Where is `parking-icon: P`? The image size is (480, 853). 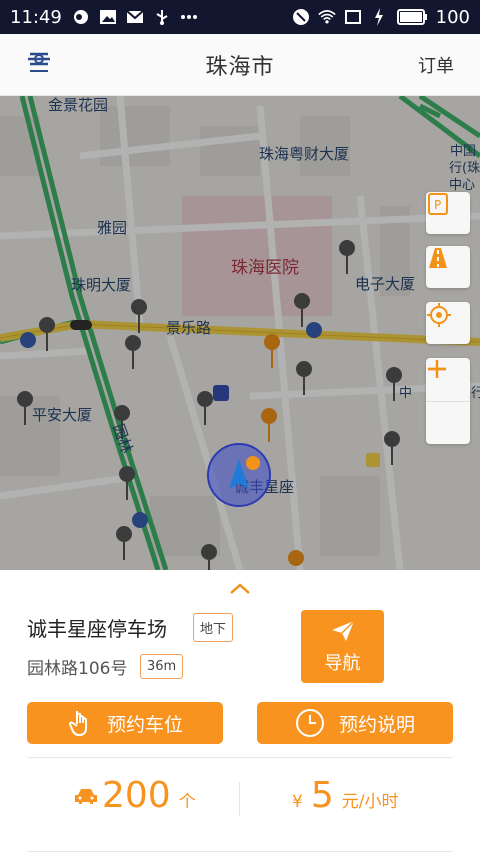
parking-icon: P is located at coordinates (438, 204).